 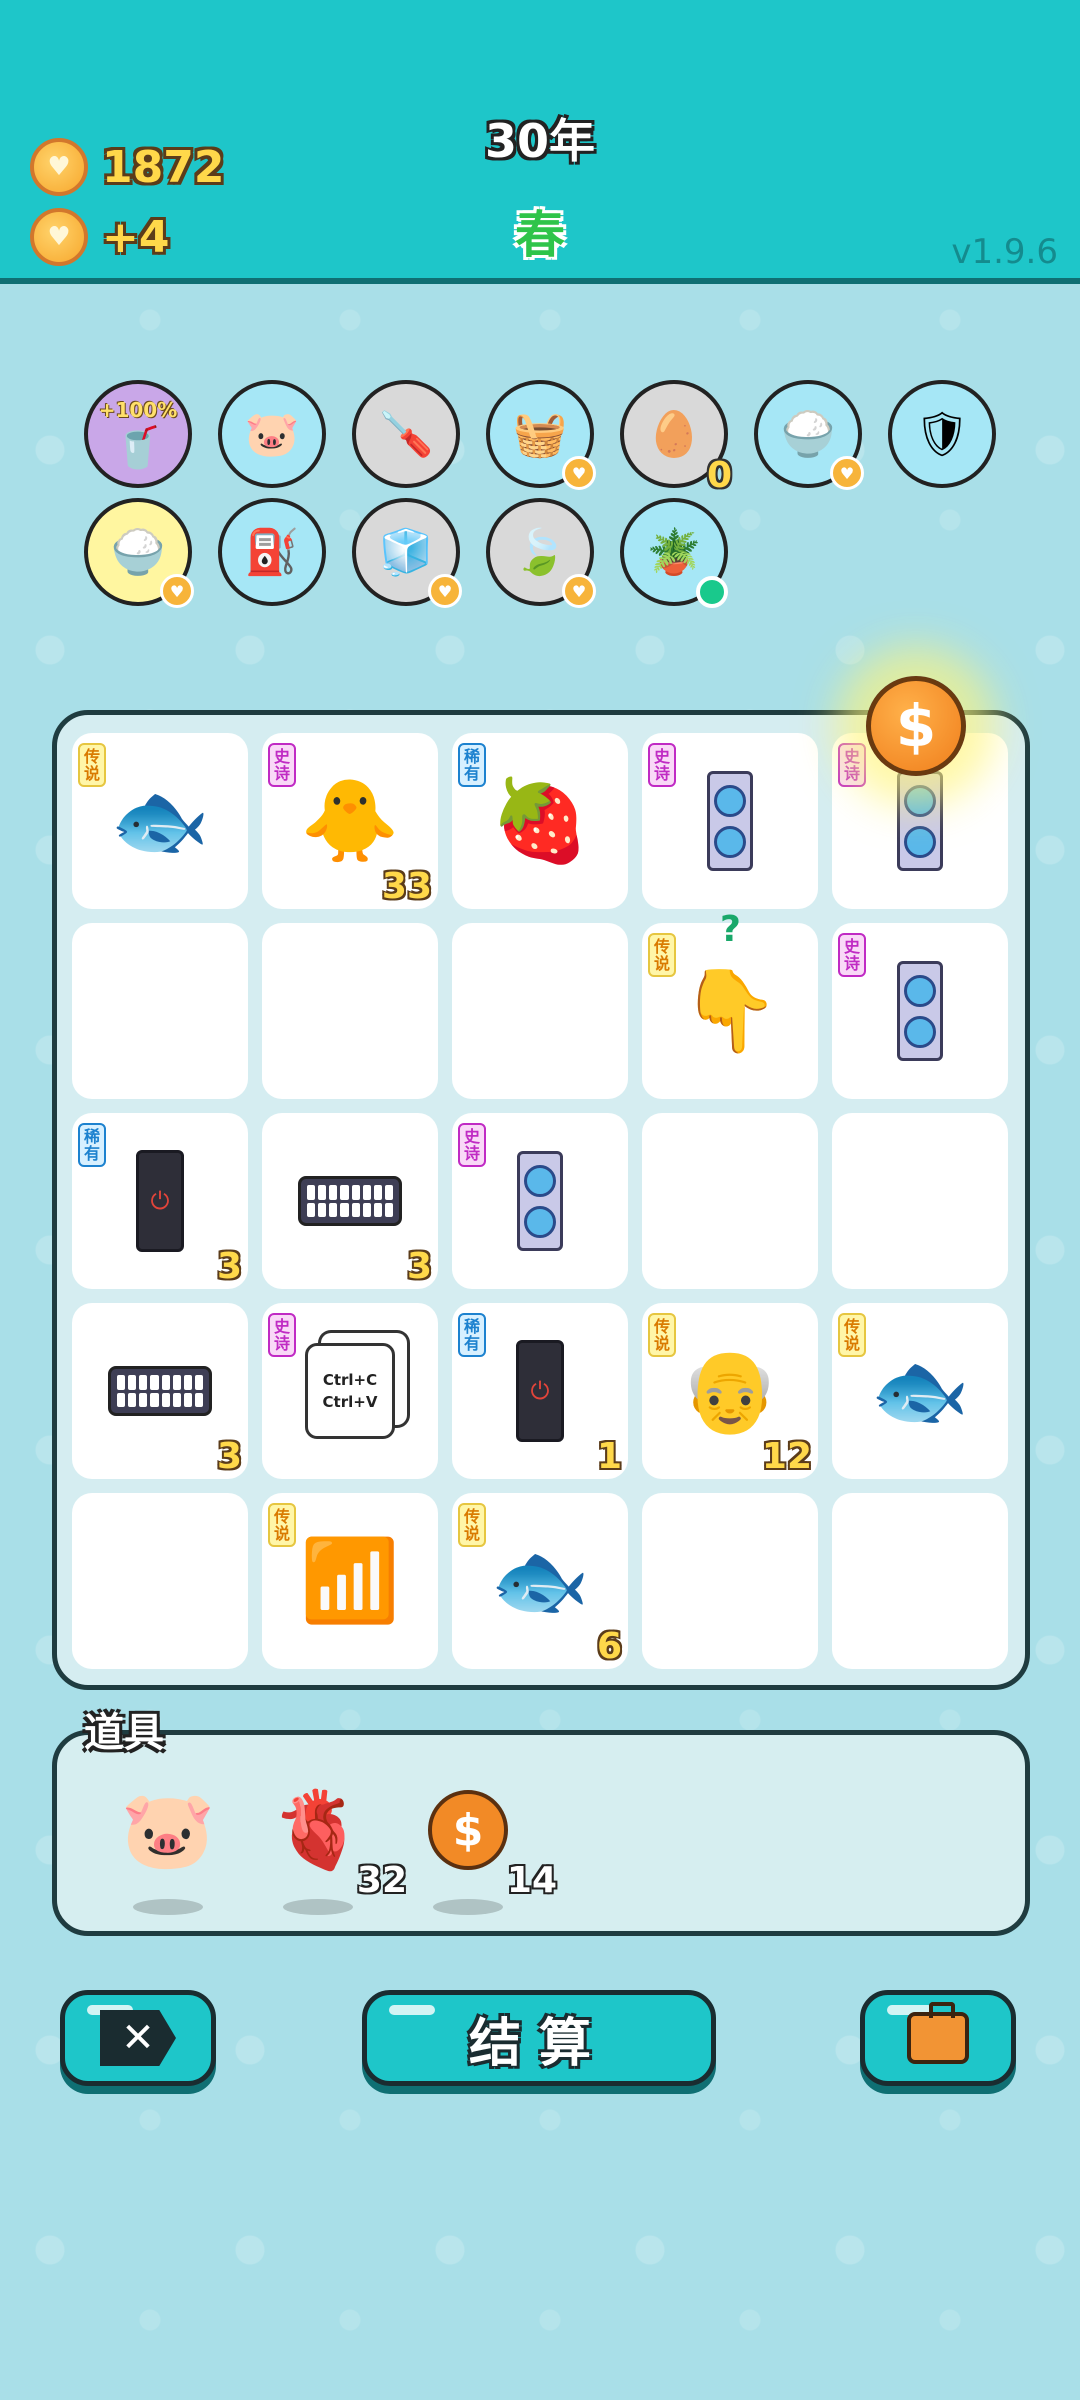 I want to click on piggy-bank-icon: 🐷, so click(x=272, y=434).